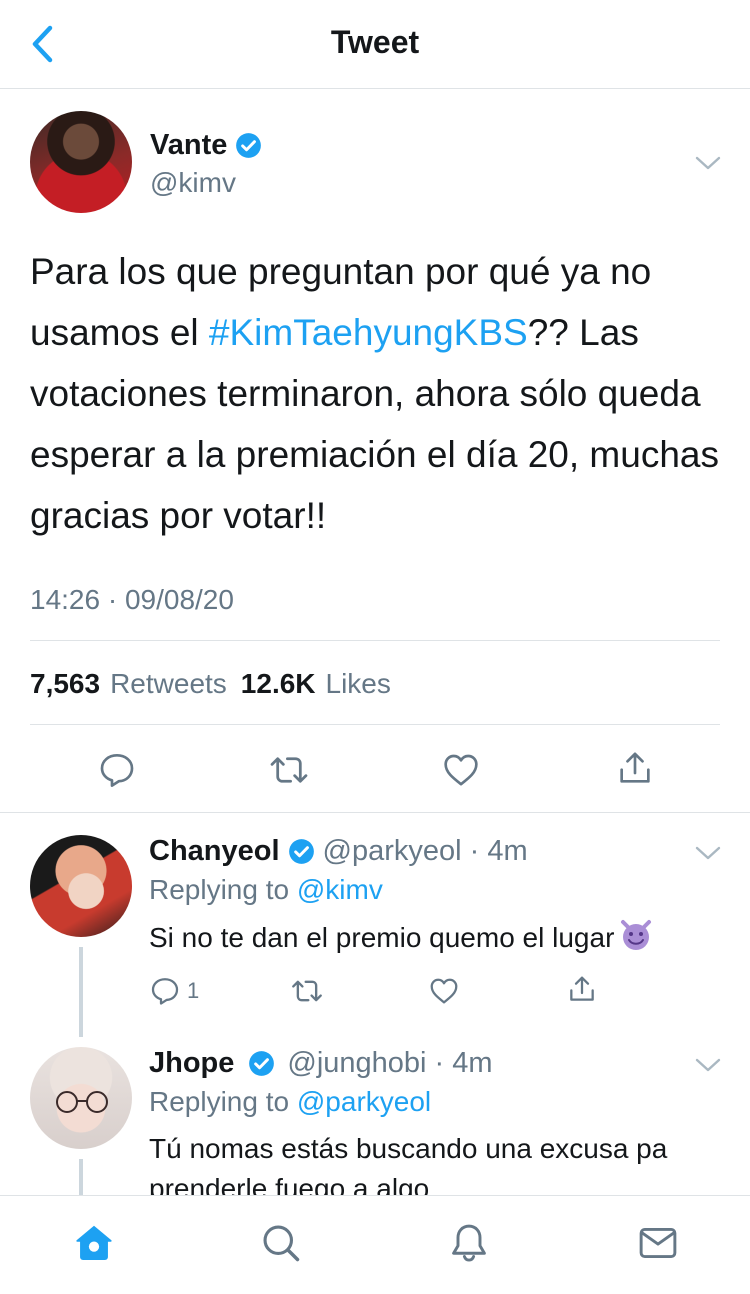 This screenshot has height=1294, width=750. Describe the element at coordinates (382, 937) in the screenshot. I see `reply-text-content: Si no te dan el premio quemo el lugar` at that location.